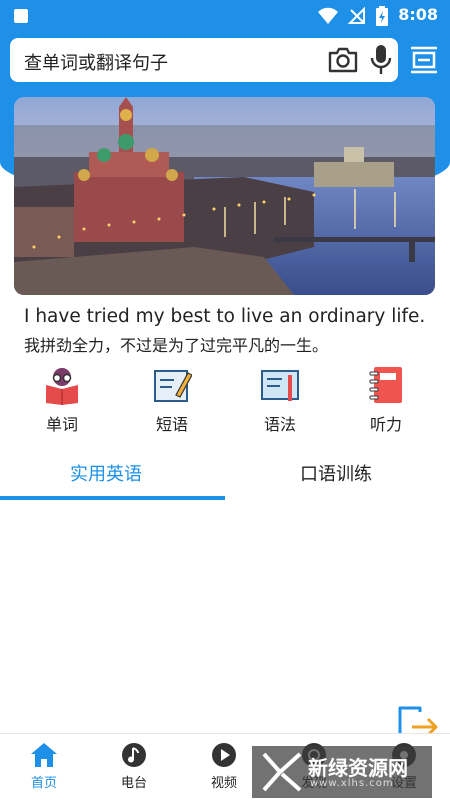 The image size is (450, 801). Describe the element at coordinates (382, 16) in the screenshot. I see `battery-icon` at that location.